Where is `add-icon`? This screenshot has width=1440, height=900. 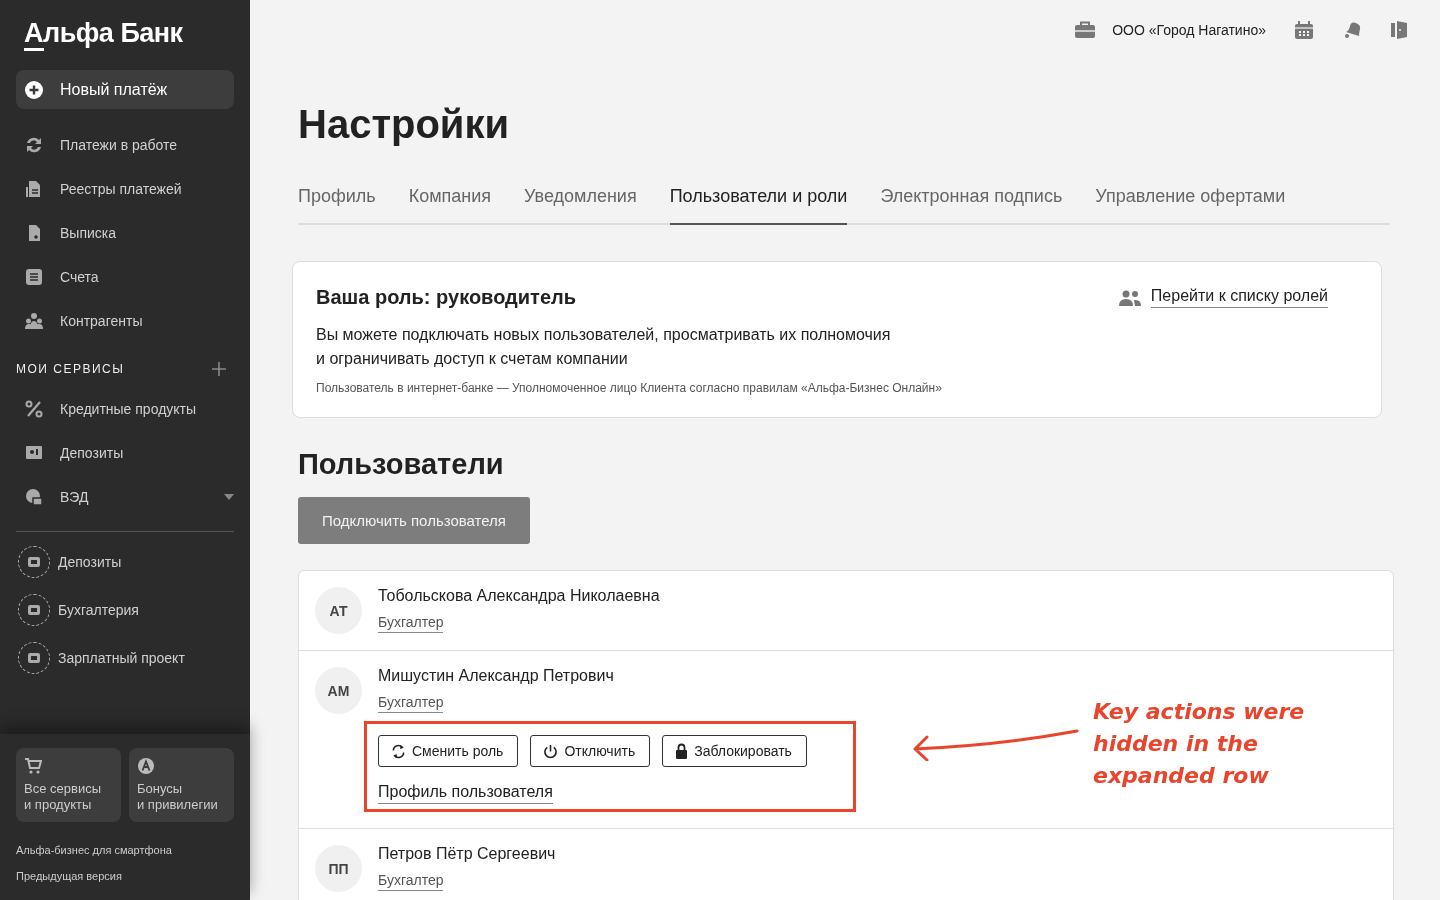
add-icon is located at coordinates (219, 369).